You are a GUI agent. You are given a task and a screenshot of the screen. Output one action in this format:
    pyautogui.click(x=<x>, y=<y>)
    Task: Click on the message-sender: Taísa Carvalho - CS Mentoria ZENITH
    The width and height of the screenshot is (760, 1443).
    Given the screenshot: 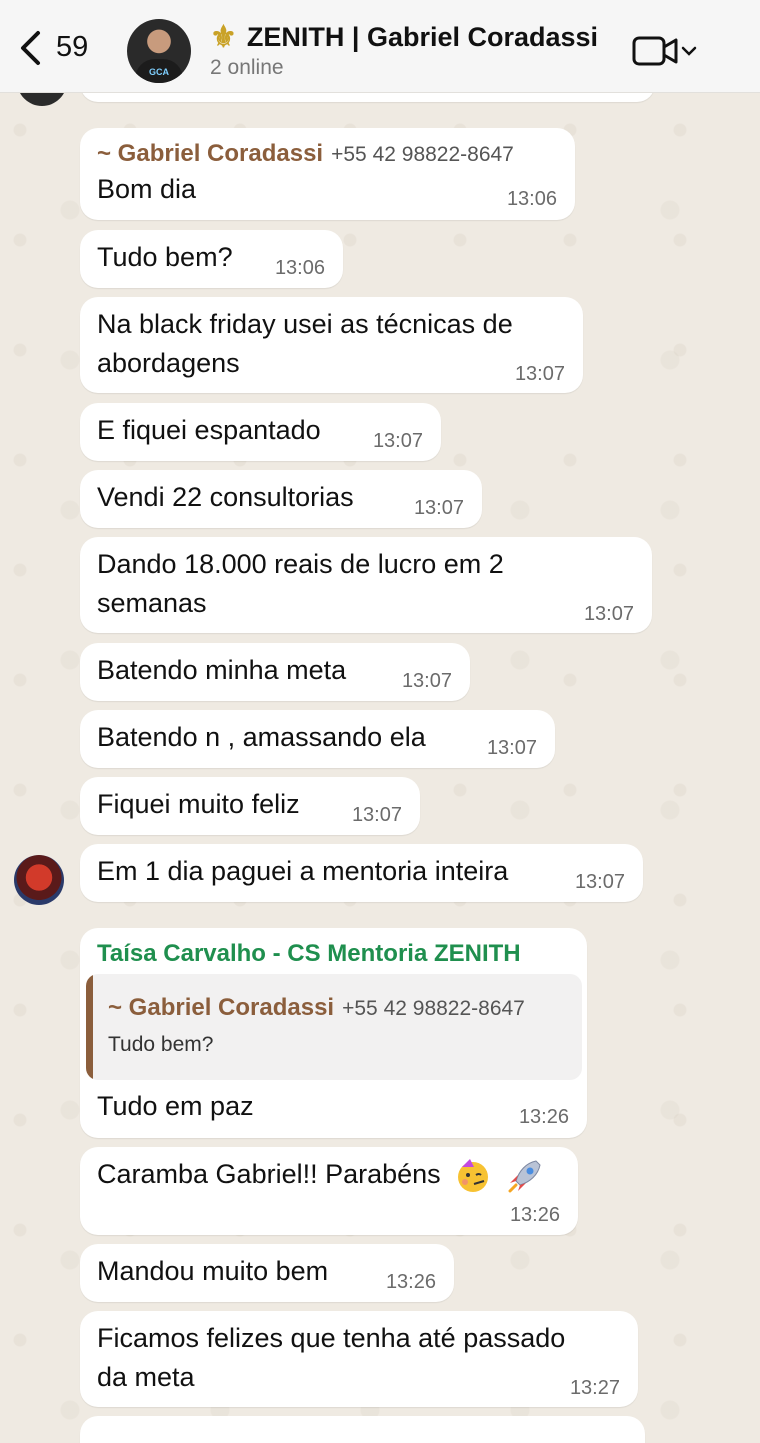 What is the action you would take?
    pyautogui.click(x=309, y=954)
    